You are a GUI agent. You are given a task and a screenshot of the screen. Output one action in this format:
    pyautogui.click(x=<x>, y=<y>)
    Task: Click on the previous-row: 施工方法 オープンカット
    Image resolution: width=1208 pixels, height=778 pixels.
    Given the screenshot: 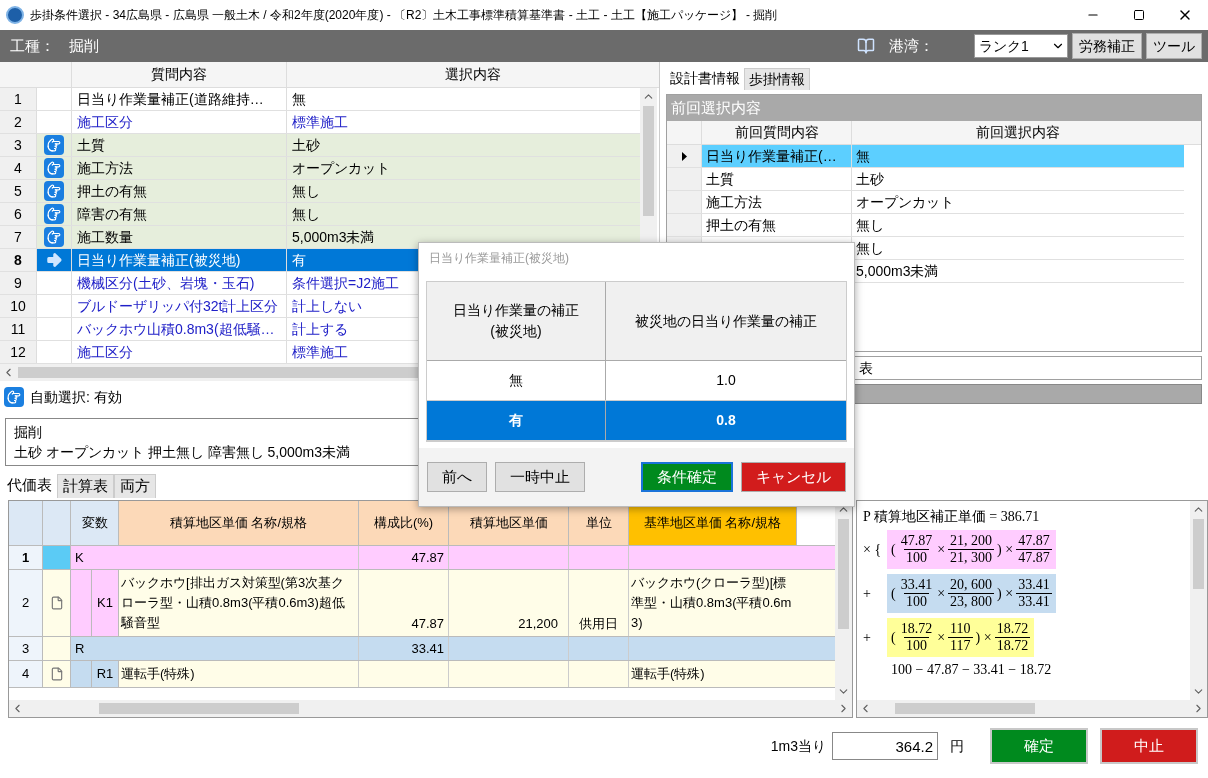 What is the action you would take?
    pyautogui.click(x=925, y=202)
    